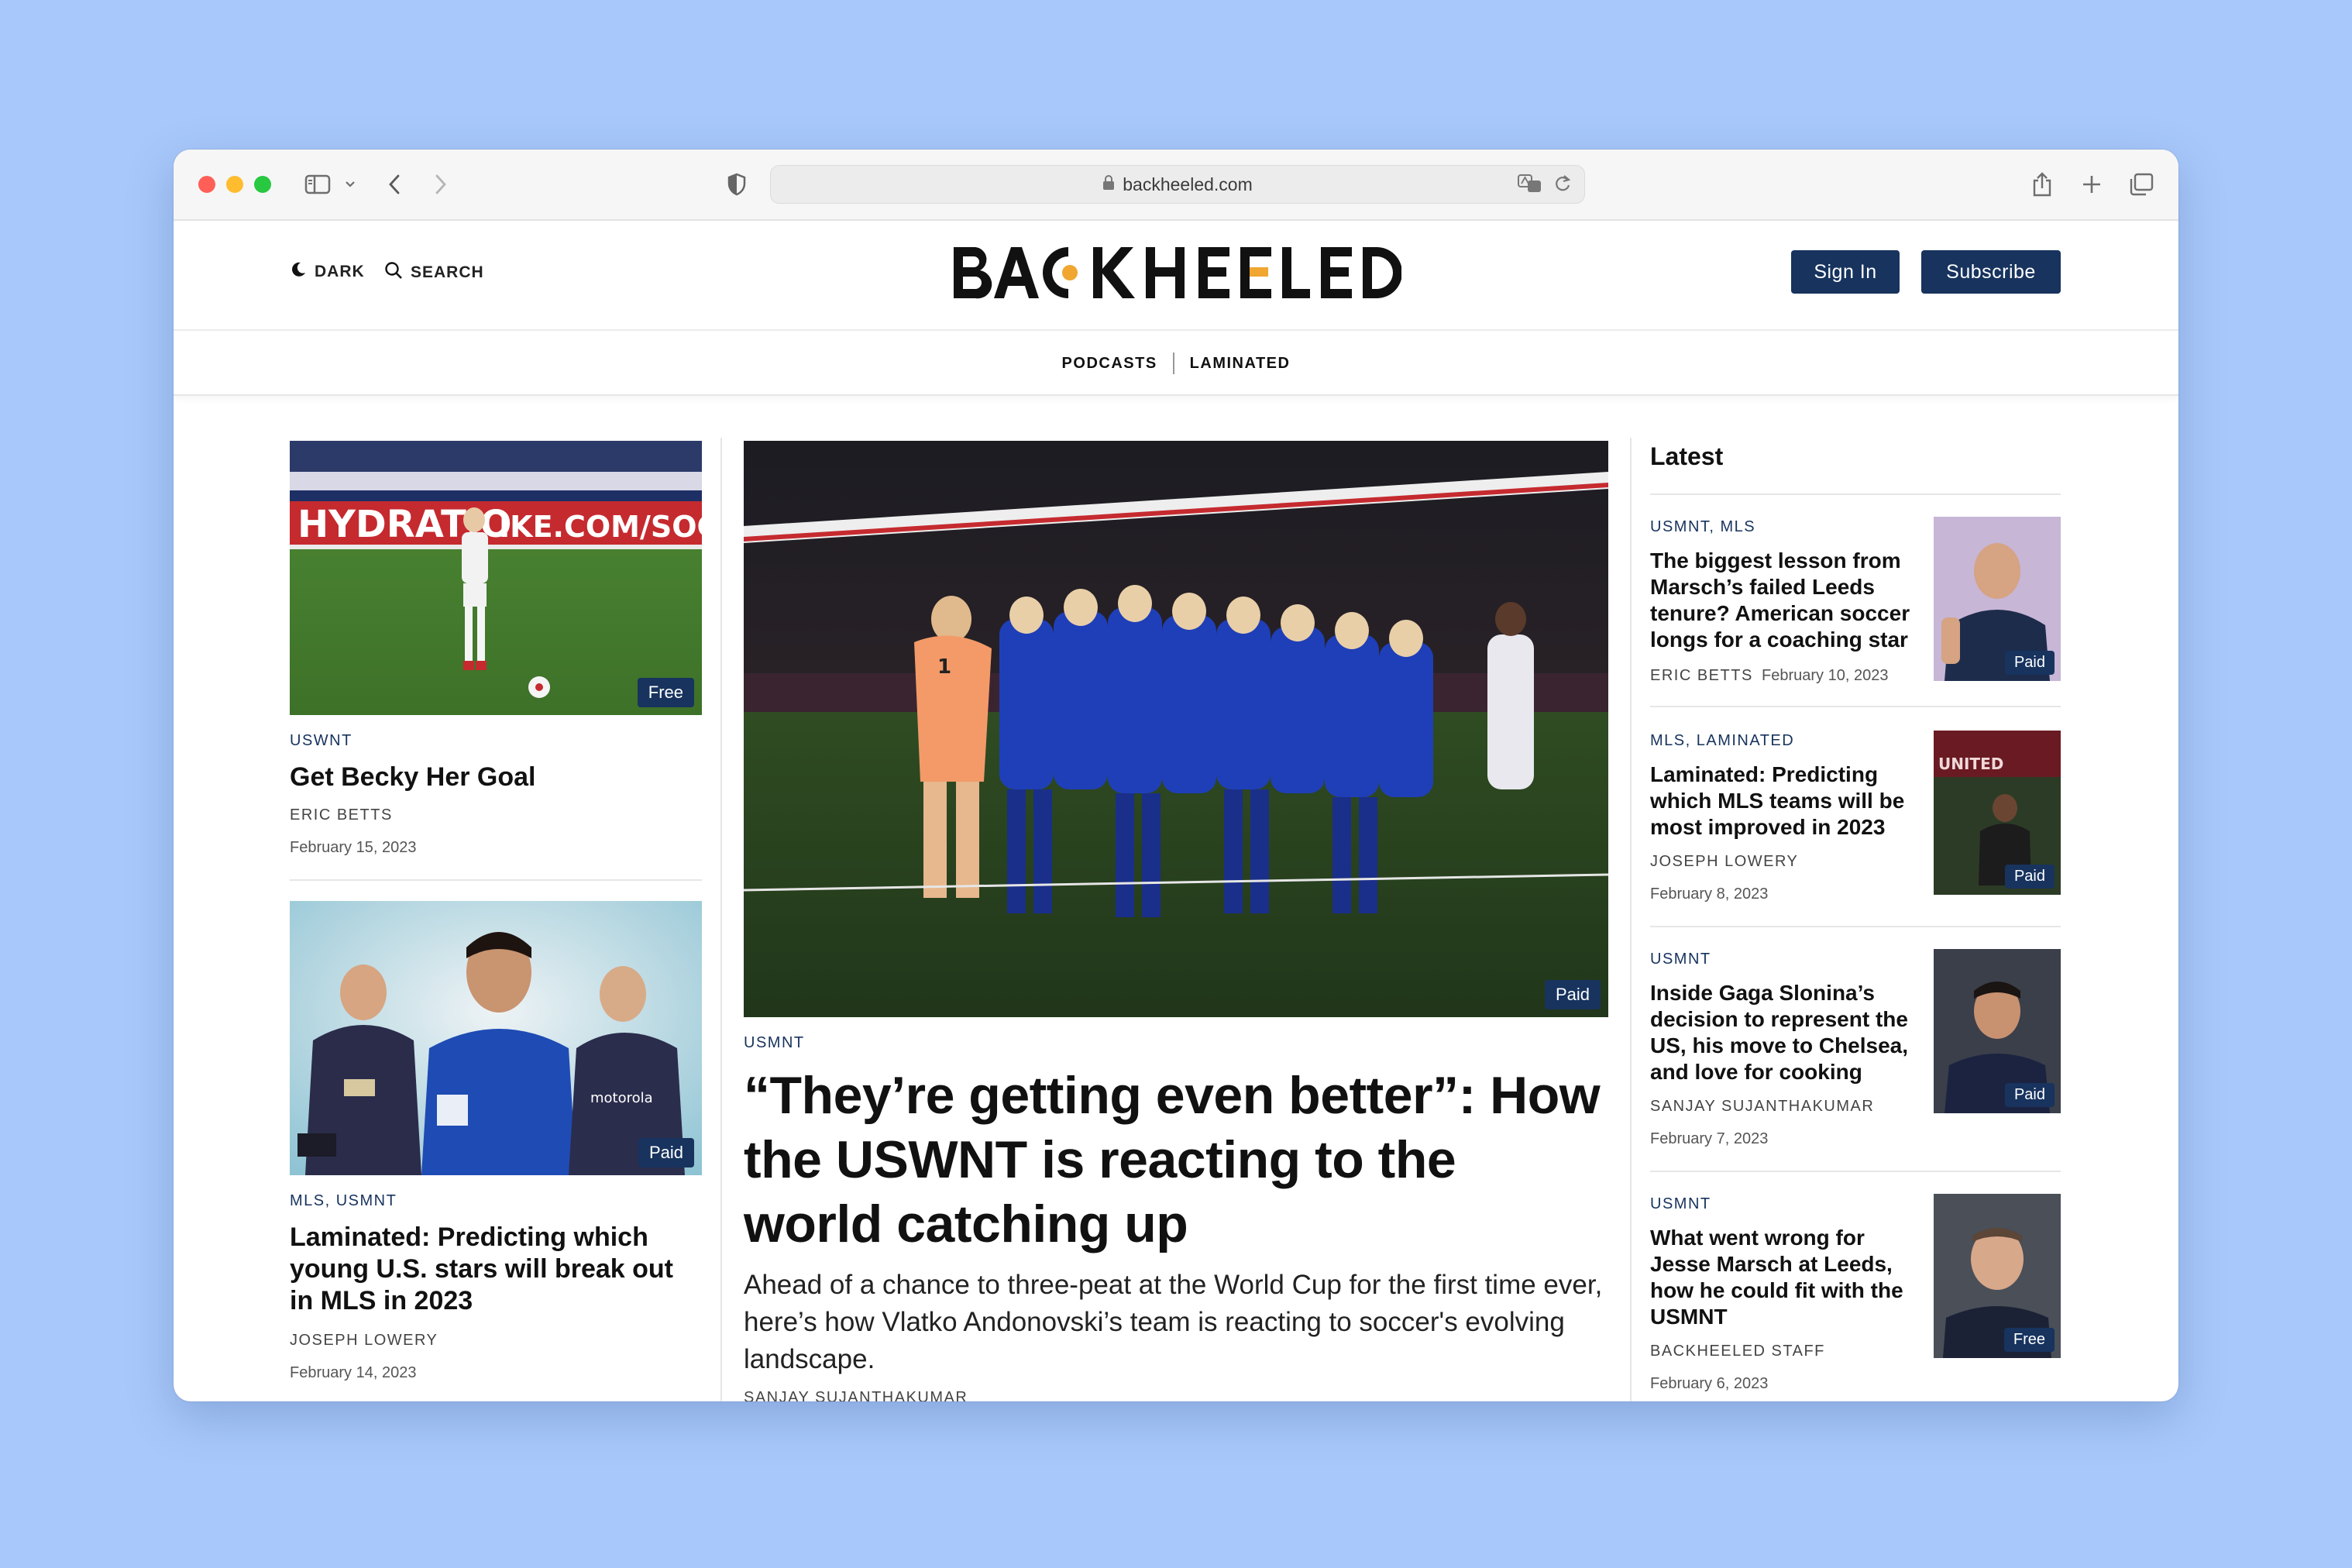 The height and width of the screenshot is (1568, 2352). What do you see at coordinates (496, 777) in the screenshot?
I see `article-title: Get Becky Her Goal` at bounding box center [496, 777].